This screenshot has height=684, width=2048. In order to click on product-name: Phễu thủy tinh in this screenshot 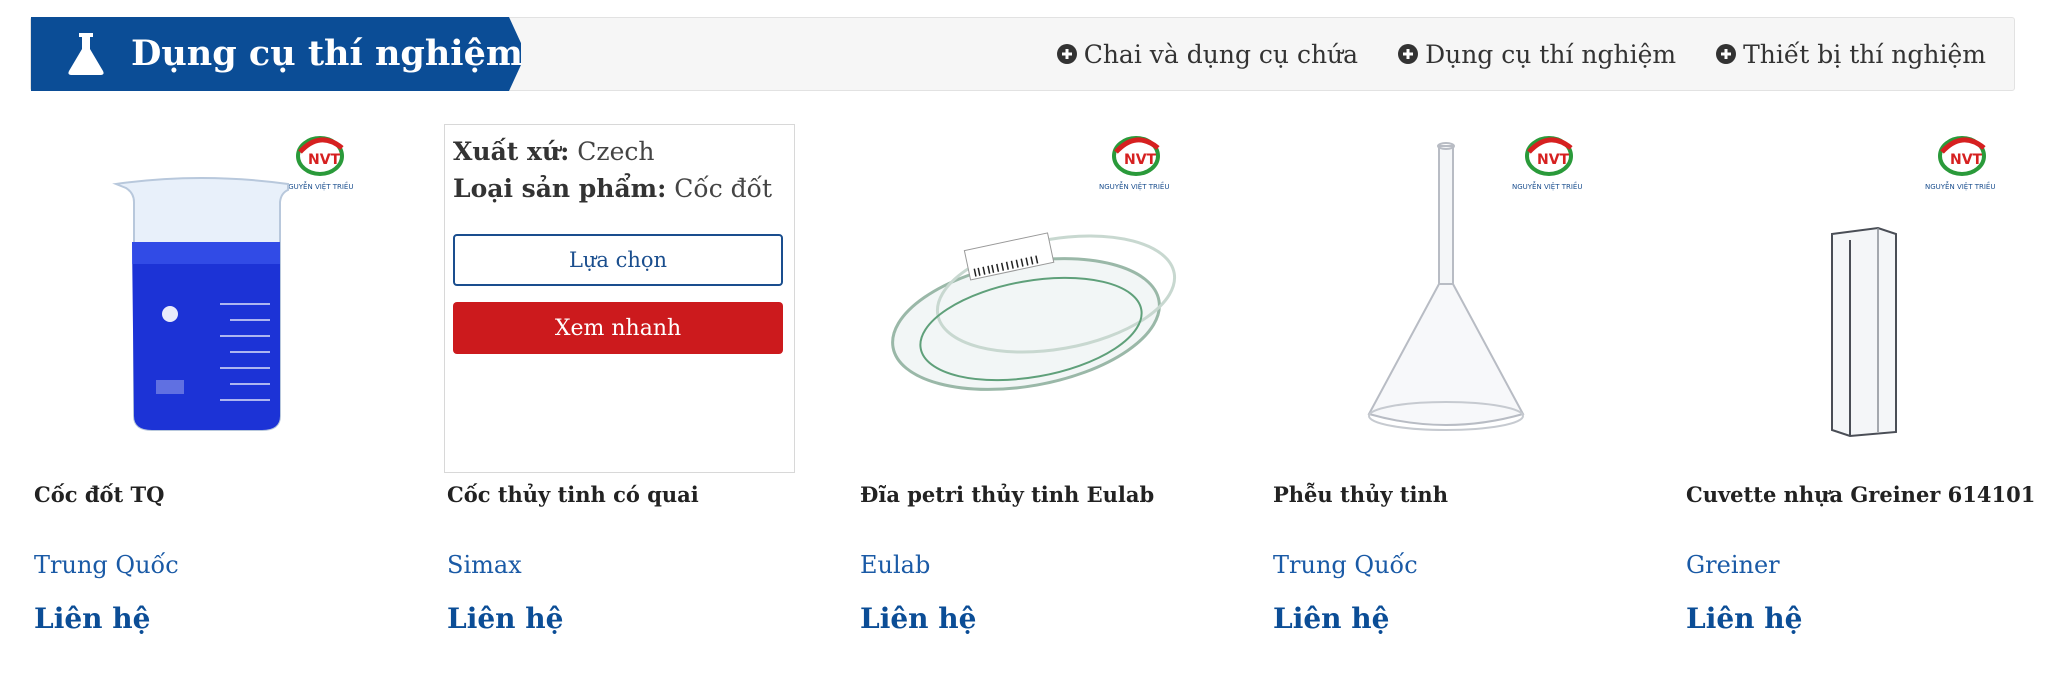, I will do `click(1360, 494)`.